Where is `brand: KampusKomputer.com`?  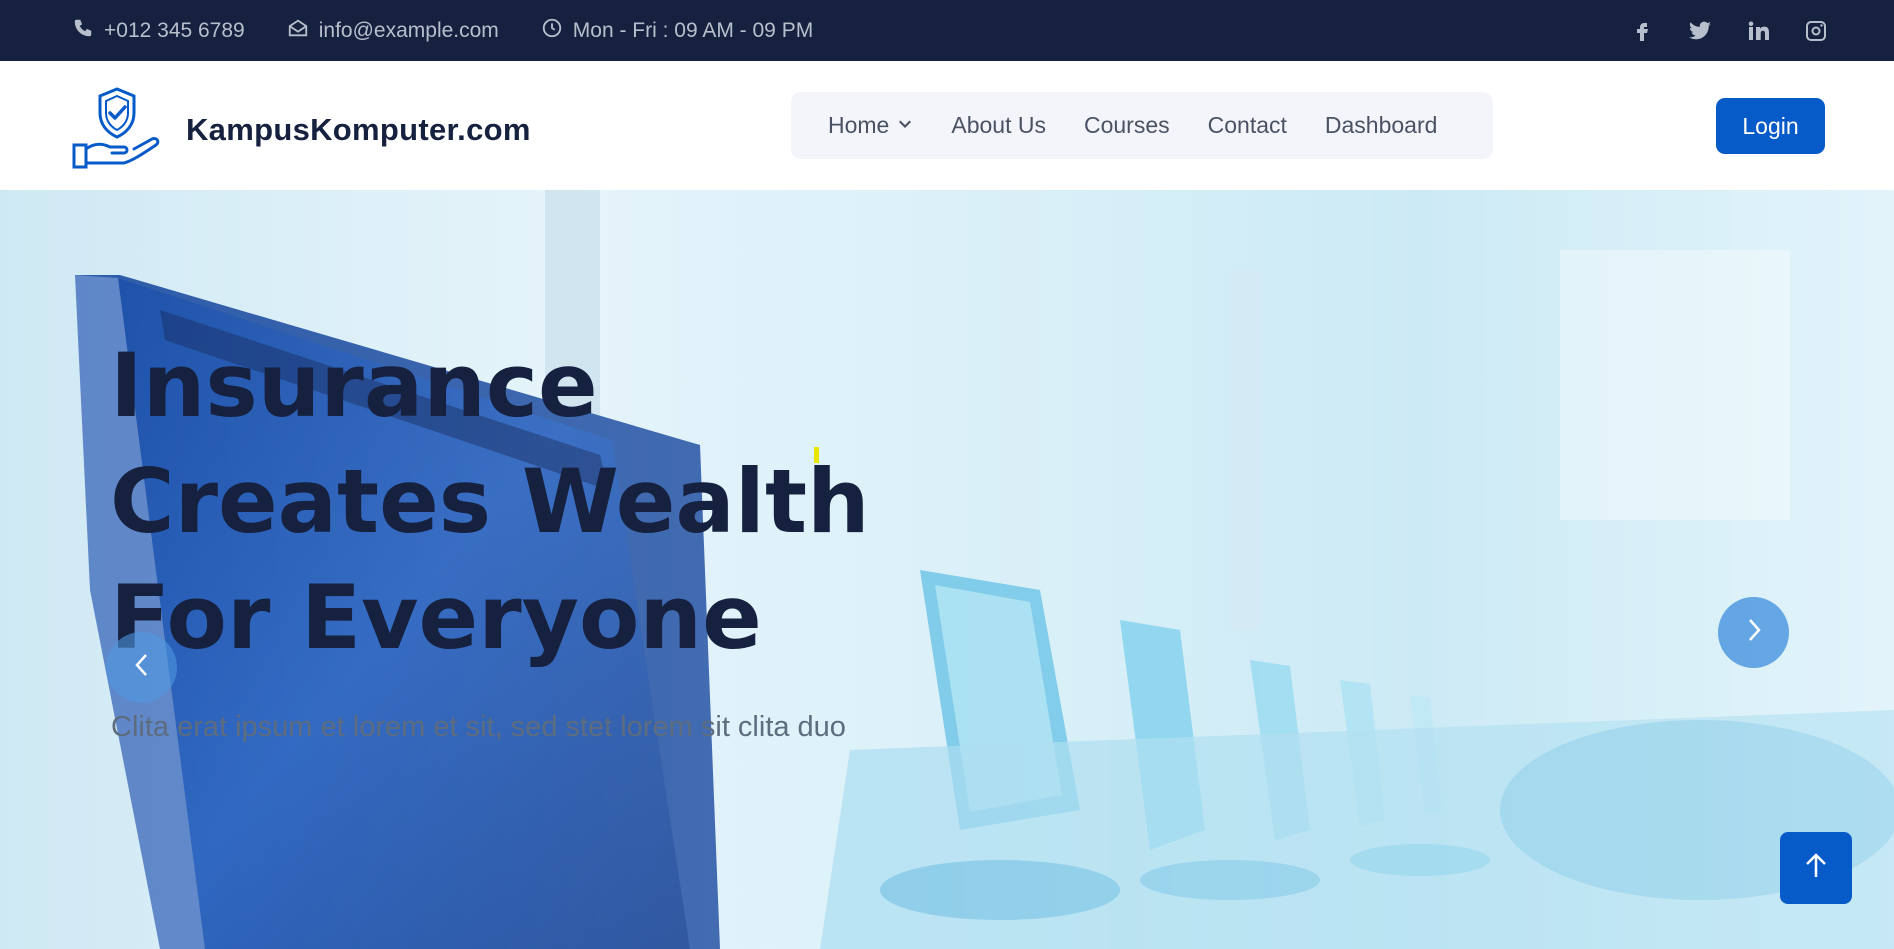
brand: KampusKomputer.com is located at coordinates (301, 129).